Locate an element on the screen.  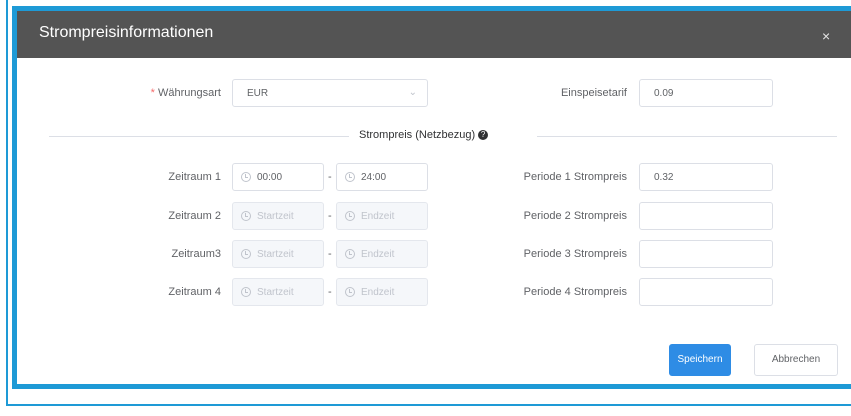
period-label: Zeitraum 4 is located at coordinates (194, 292).